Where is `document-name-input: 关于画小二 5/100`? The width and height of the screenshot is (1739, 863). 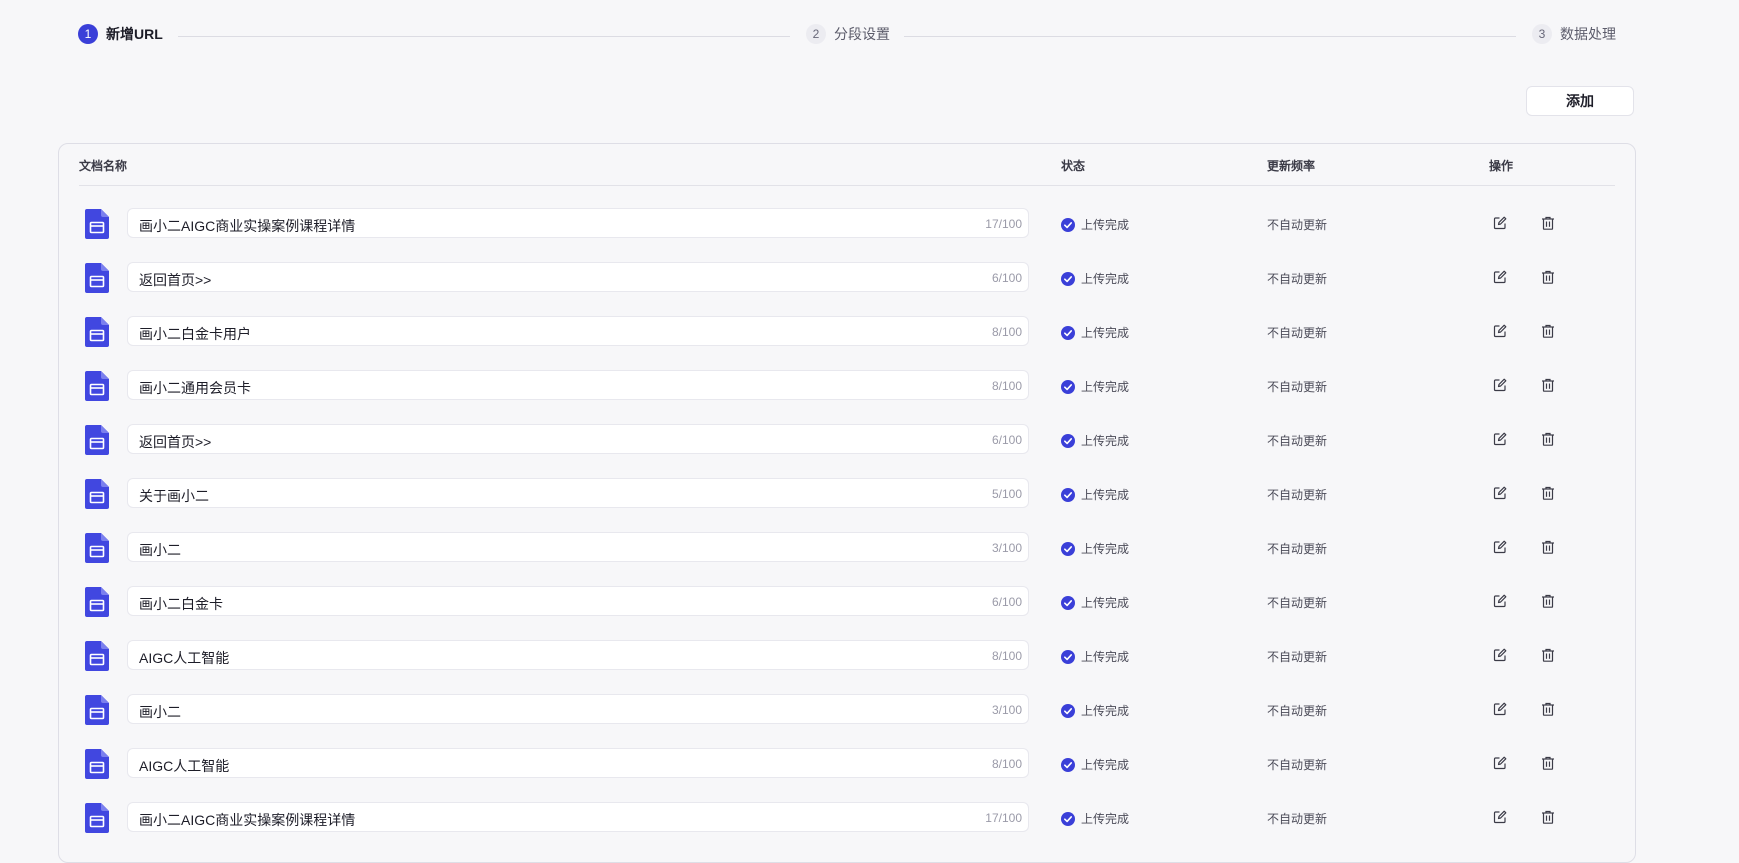 document-name-input: 关于画小二 5/100 is located at coordinates (578, 493).